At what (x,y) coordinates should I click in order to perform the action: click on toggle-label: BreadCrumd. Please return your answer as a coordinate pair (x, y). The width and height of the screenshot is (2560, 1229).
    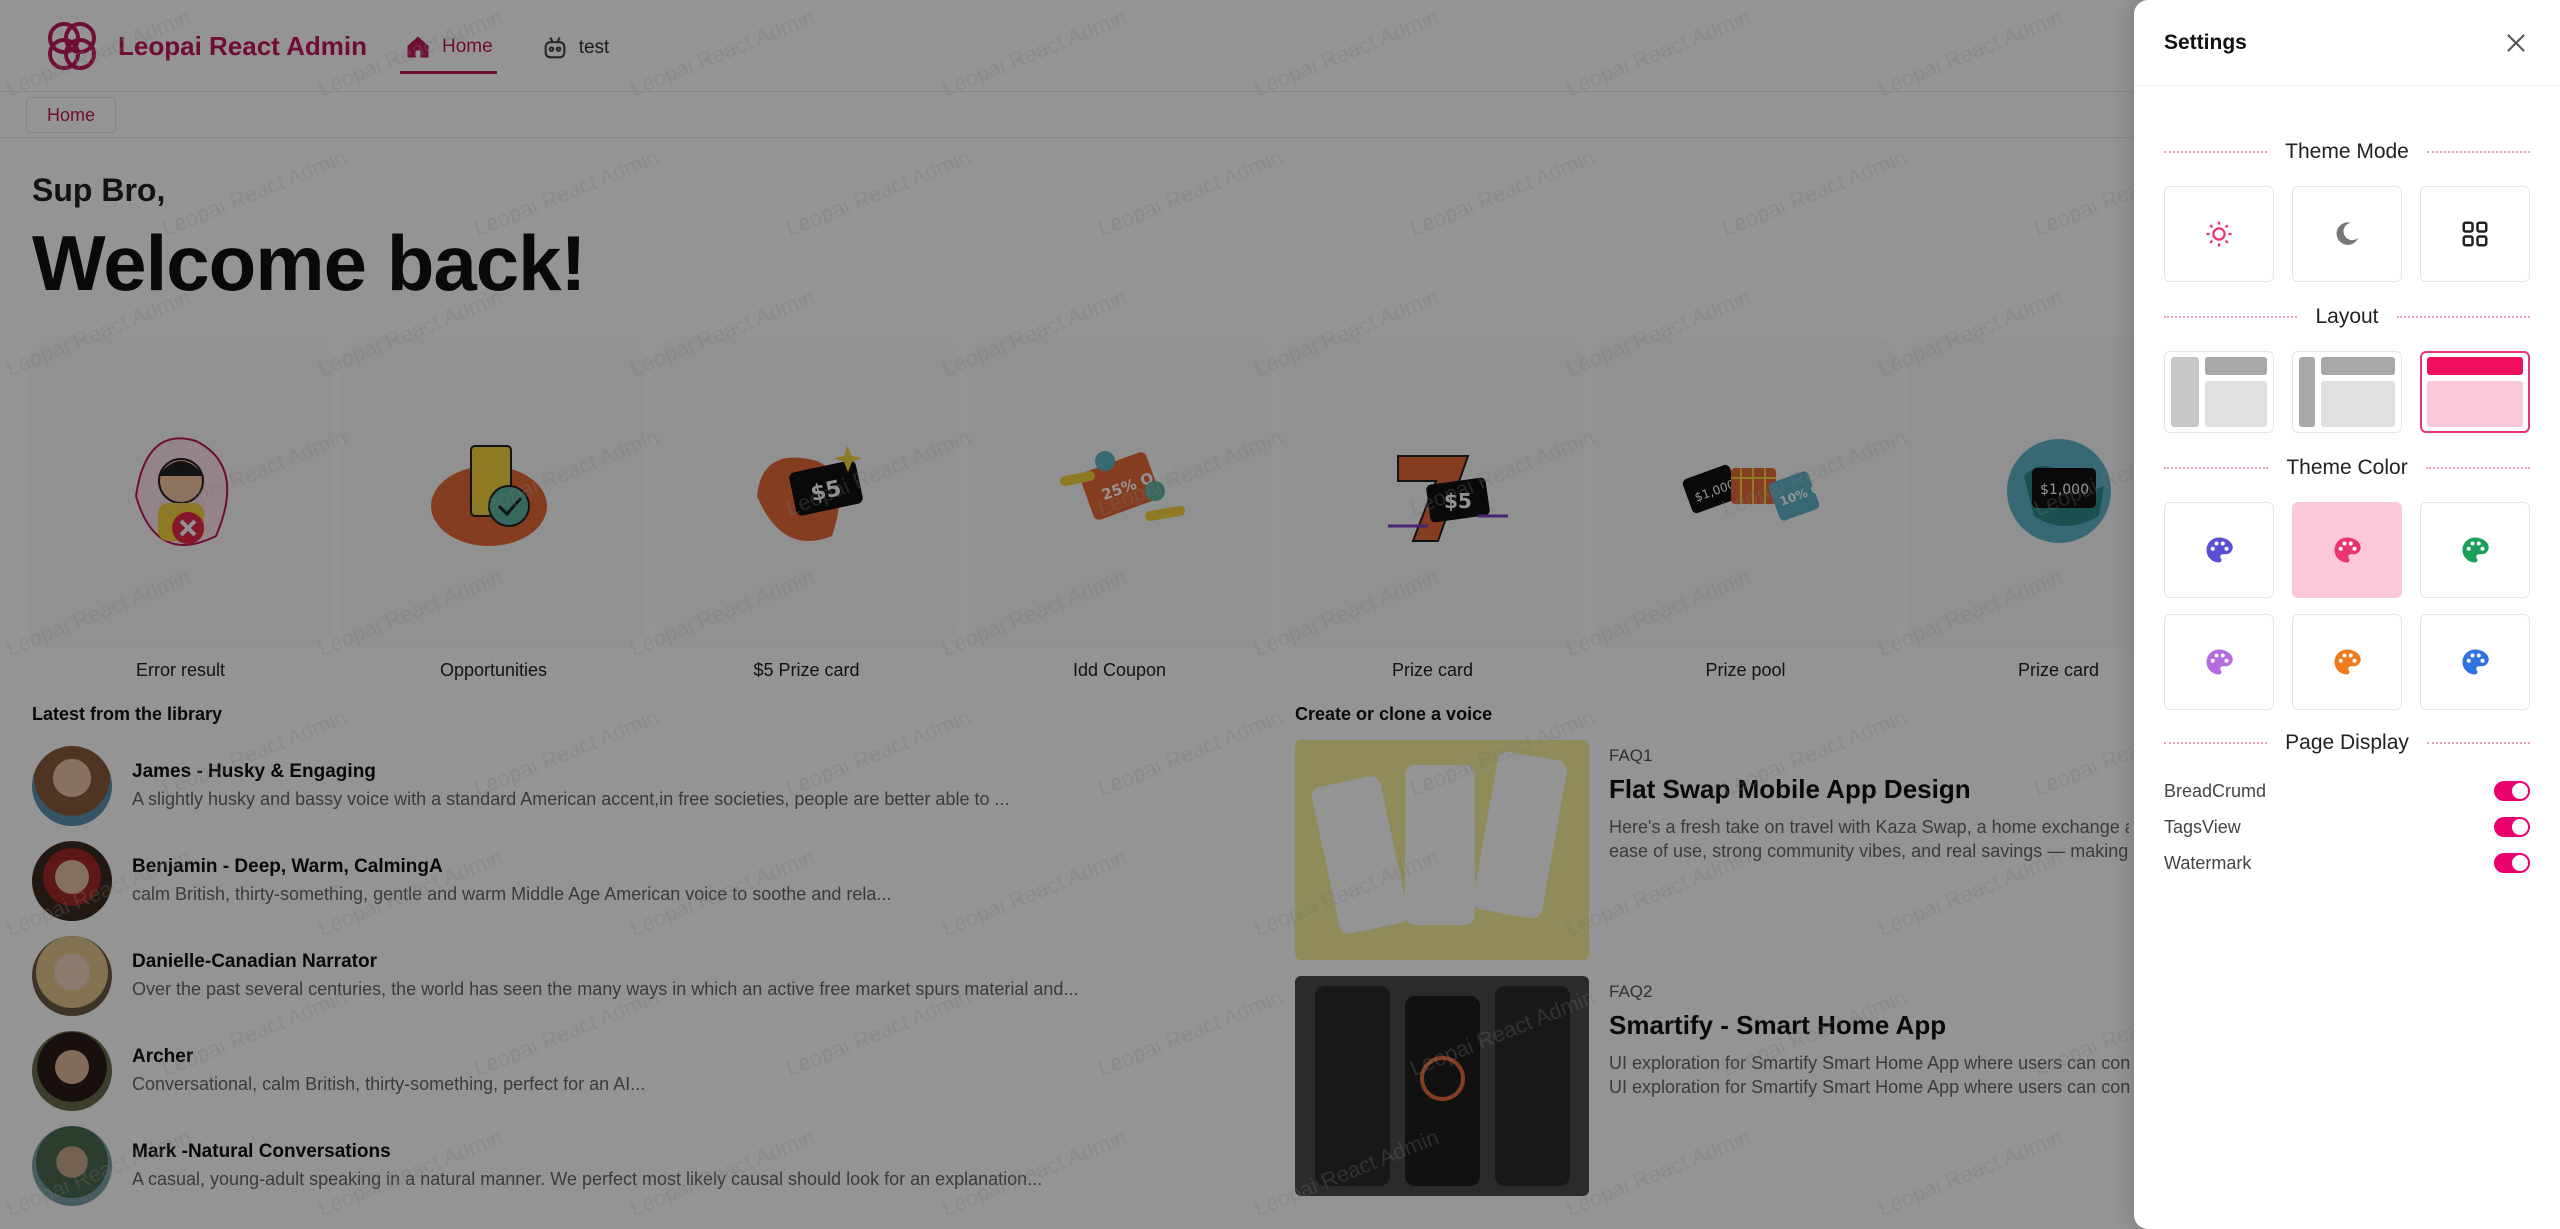
    Looking at the image, I should click on (2215, 790).